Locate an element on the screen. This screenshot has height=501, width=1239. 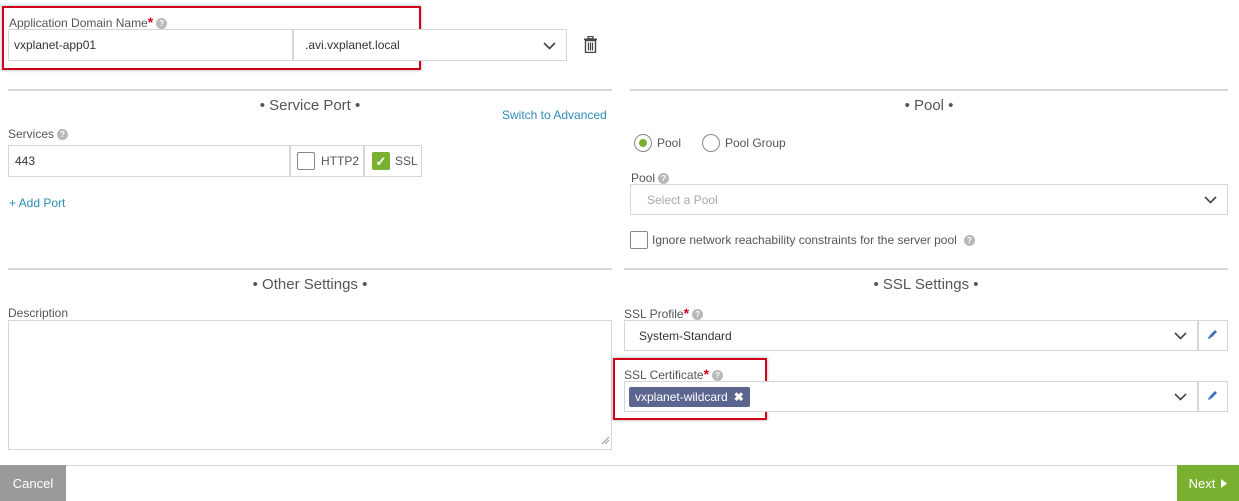
pool-header: • Pool • is located at coordinates (929, 102).